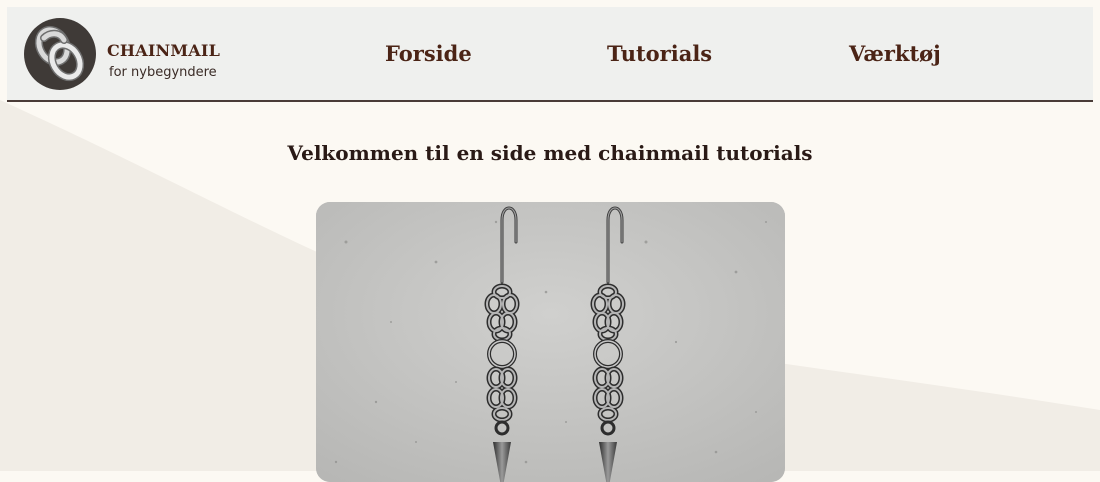  Describe the element at coordinates (60, 54) in the screenshot. I see `chain-links-icon` at that location.